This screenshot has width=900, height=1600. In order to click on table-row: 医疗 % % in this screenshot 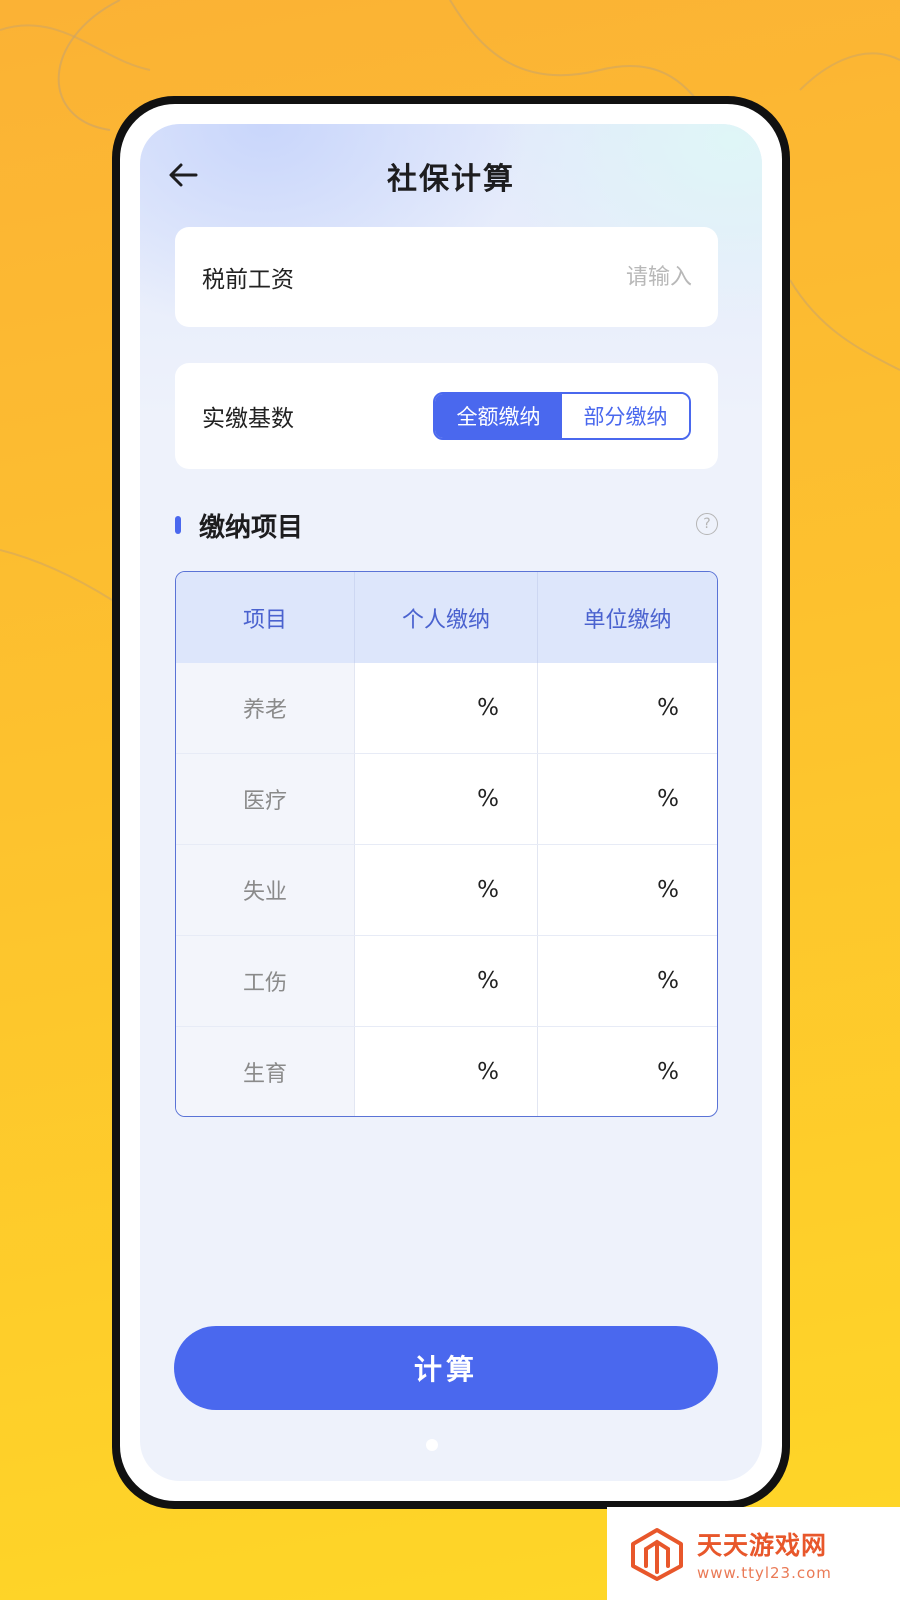, I will do `click(446, 799)`.